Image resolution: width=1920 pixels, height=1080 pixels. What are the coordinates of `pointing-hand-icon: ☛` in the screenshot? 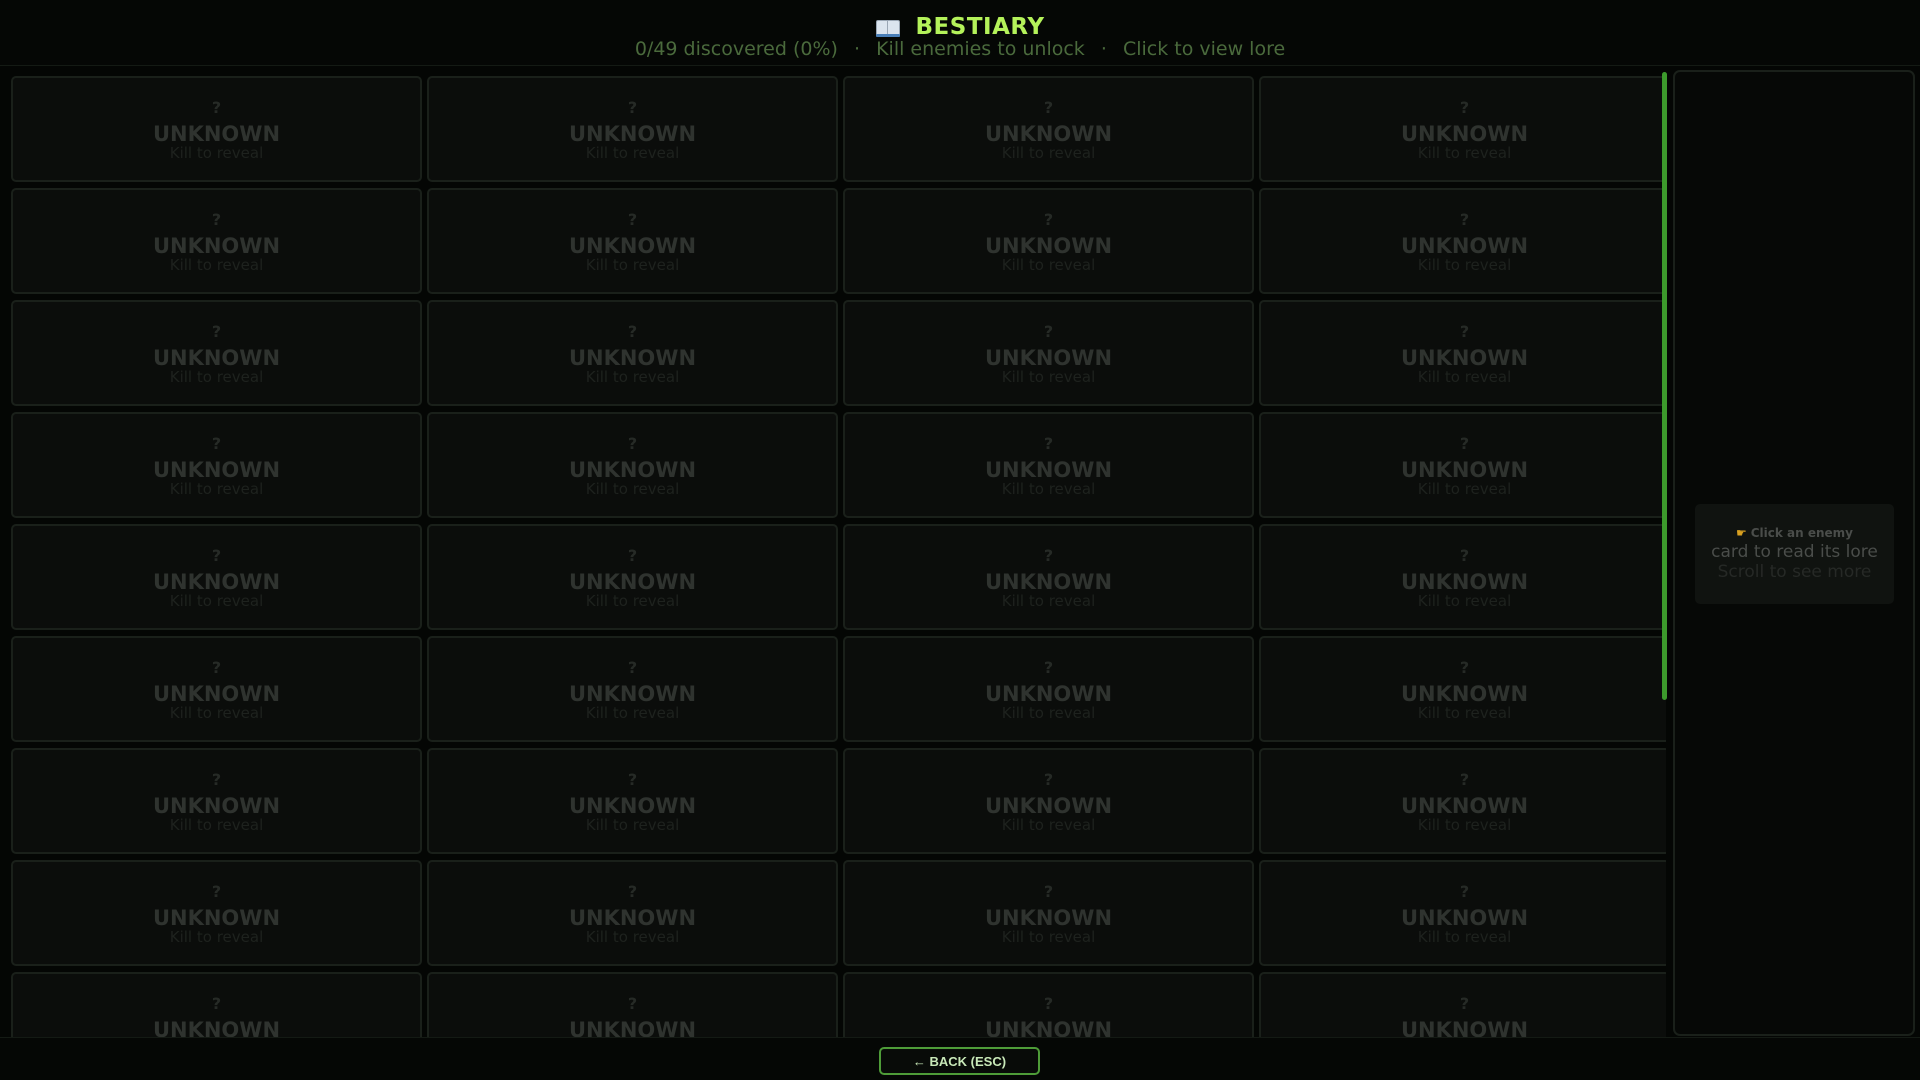 It's located at (1741, 533).